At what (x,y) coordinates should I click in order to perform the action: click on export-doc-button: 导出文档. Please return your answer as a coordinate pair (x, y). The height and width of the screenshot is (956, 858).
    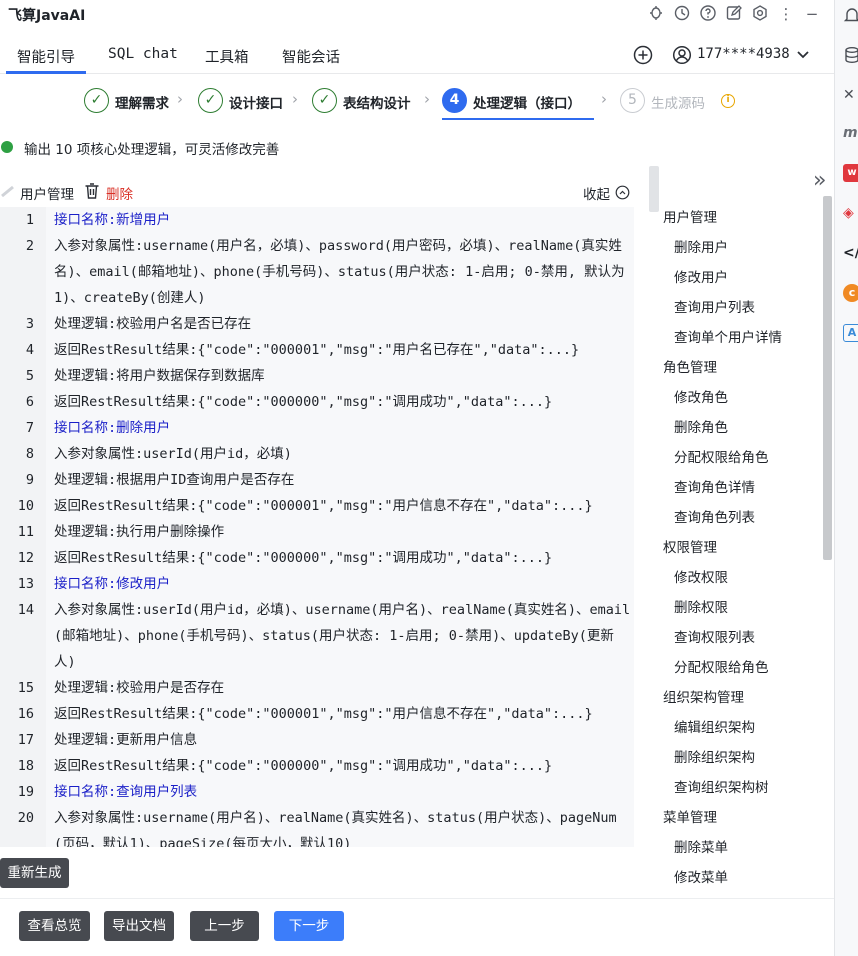
    Looking at the image, I should click on (139, 926).